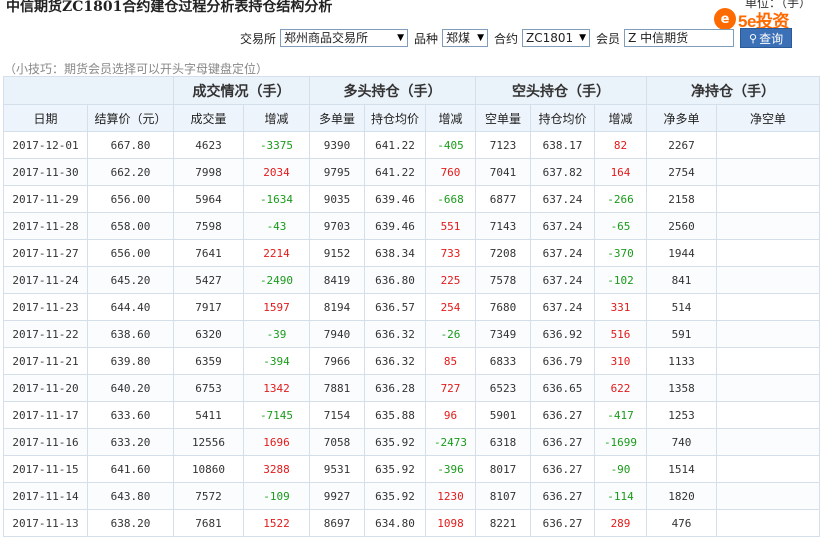 This screenshot has width=822, height=541. I want to click on table-cell: 2034, so click(276, 172).